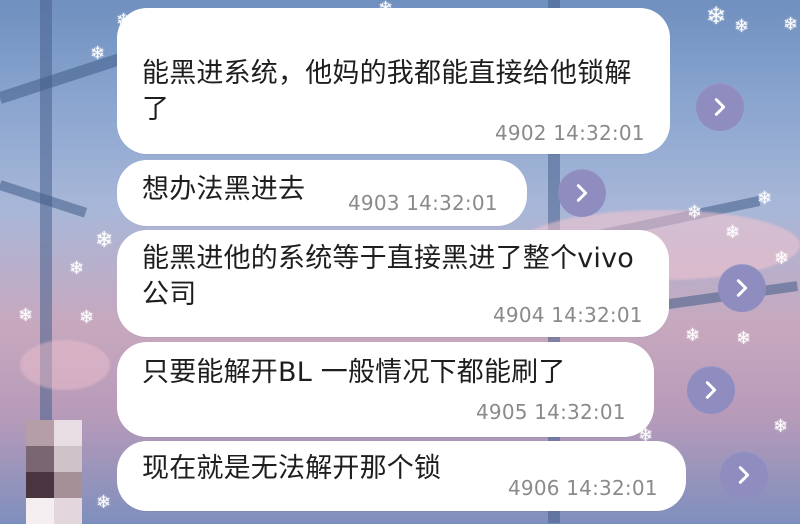 The height and width of the screenshot is (524, 800). Describe the element at coordinates (568, 315) in the screenshot. I see `message-meta: 4904 14:32:01` at that location.